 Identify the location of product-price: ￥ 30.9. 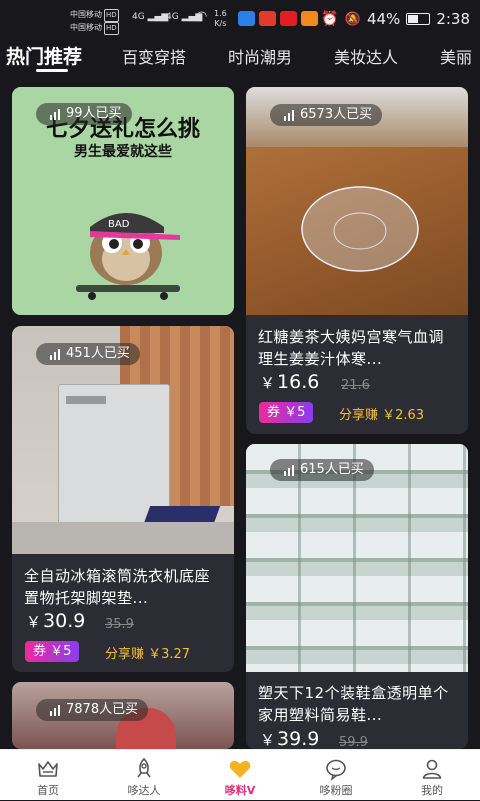
(56, 621).